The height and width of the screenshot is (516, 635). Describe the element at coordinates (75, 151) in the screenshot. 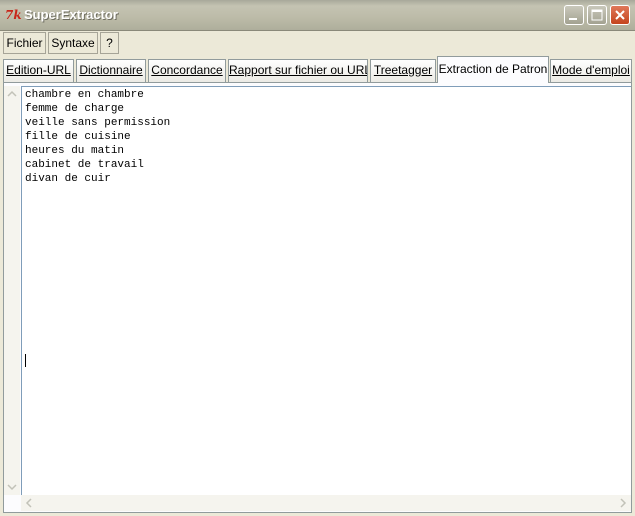

I see `text-line: heures du matin` at that location.